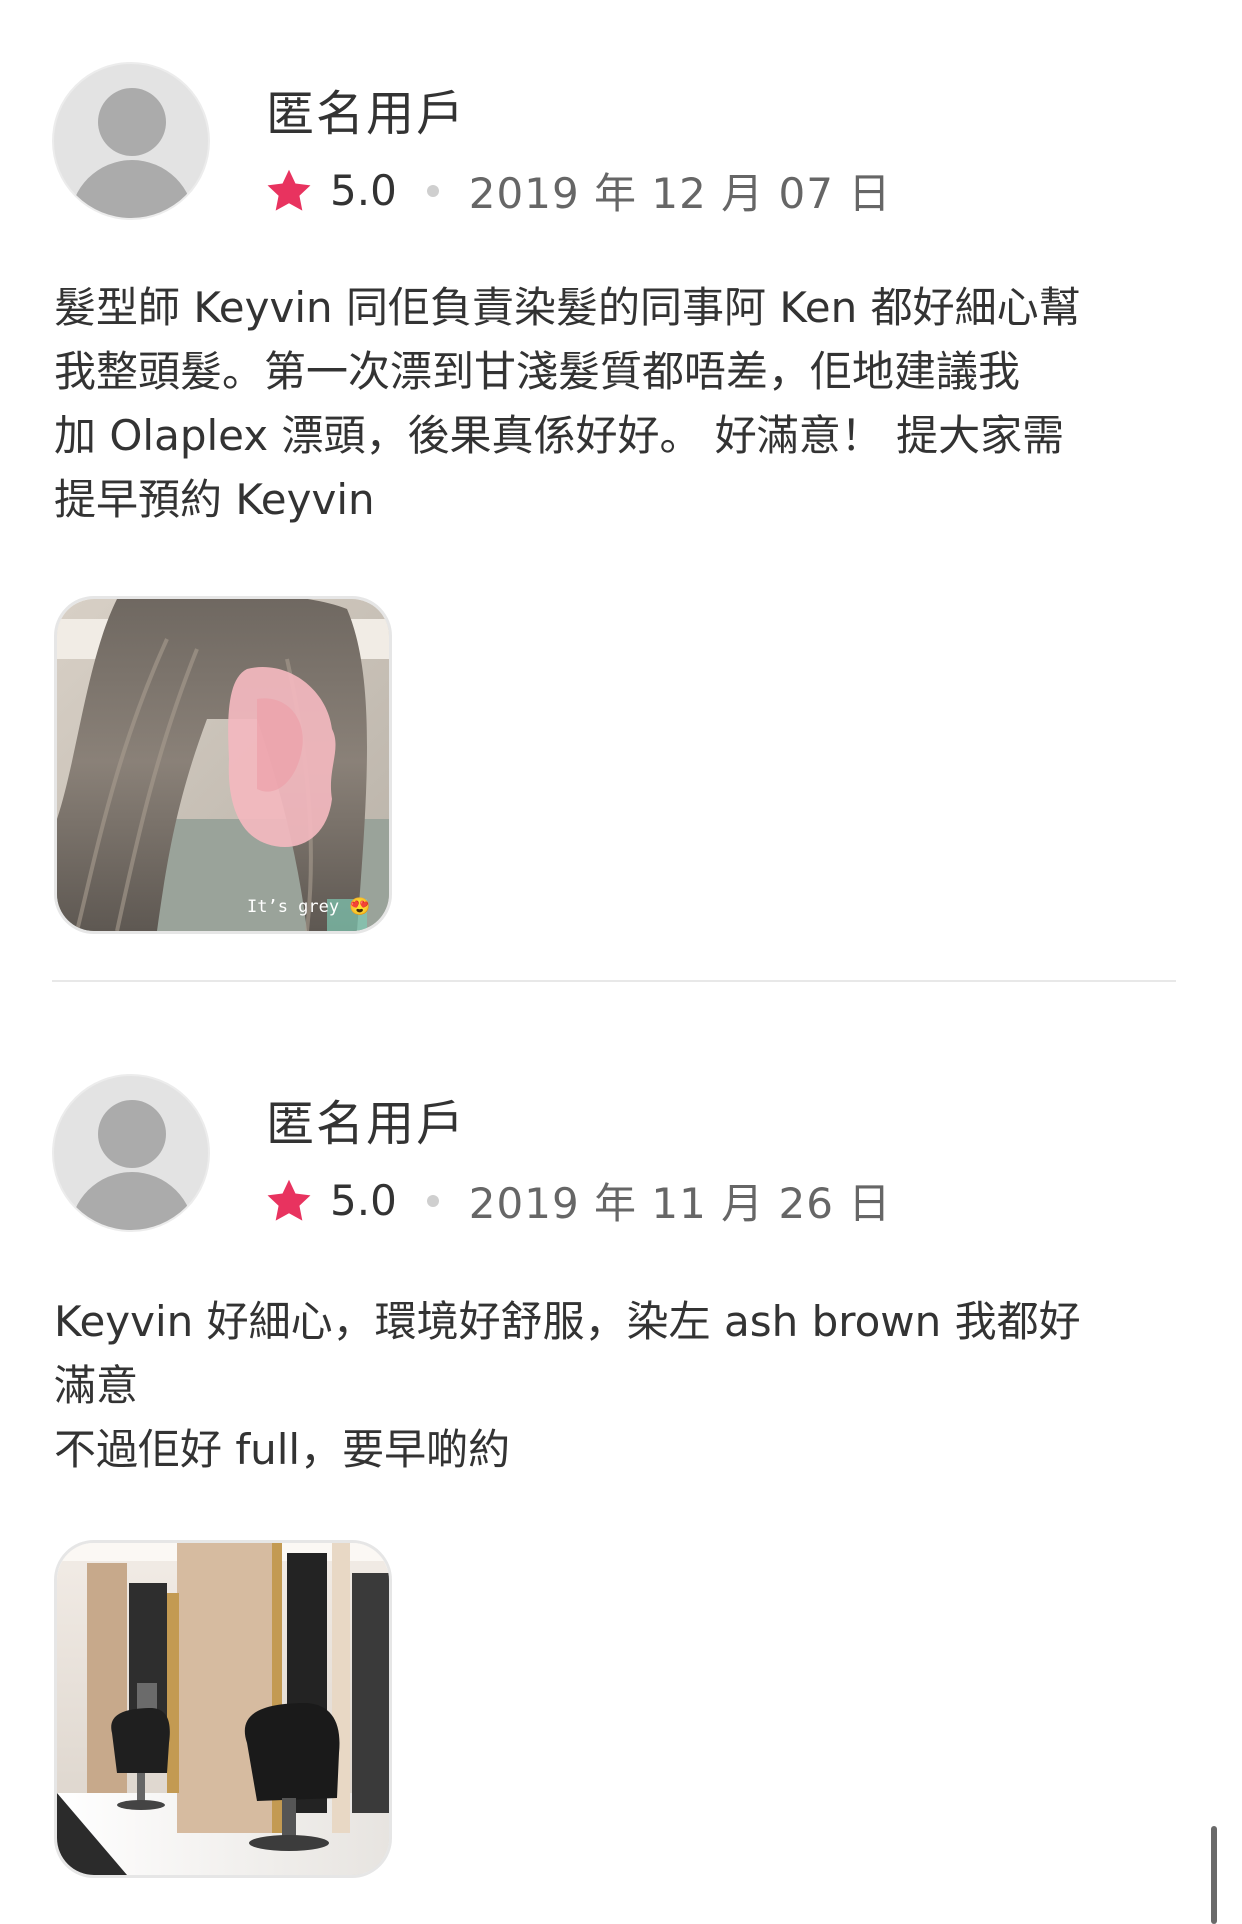  Describe the element at coordinates (1214, 1875) in the screenshot. I see `scrollbar` at that location.